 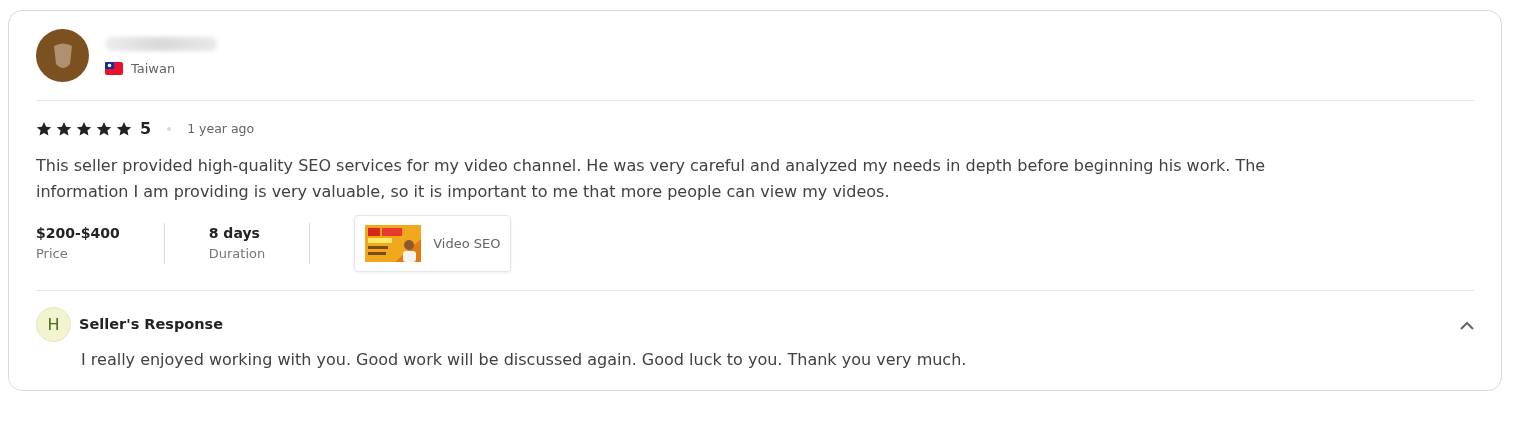 I want to click on detail-label: Price, so click(x=52, y=254).